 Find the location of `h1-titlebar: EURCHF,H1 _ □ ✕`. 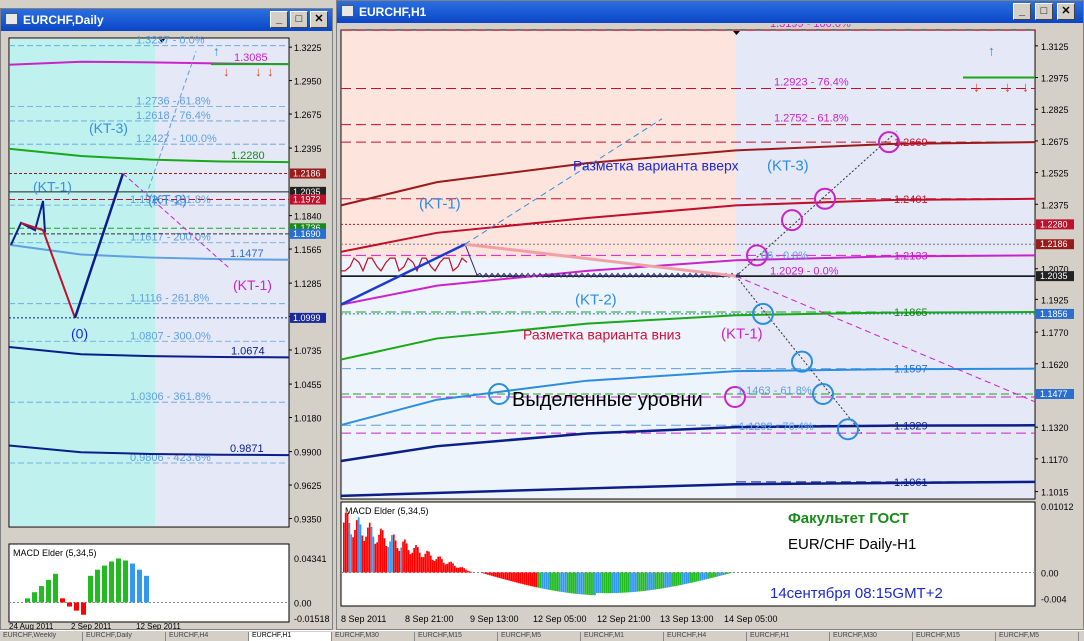

h1-titlebar: EURCHF,H1 _ □ ✕ is located at coordinates (710, 12).